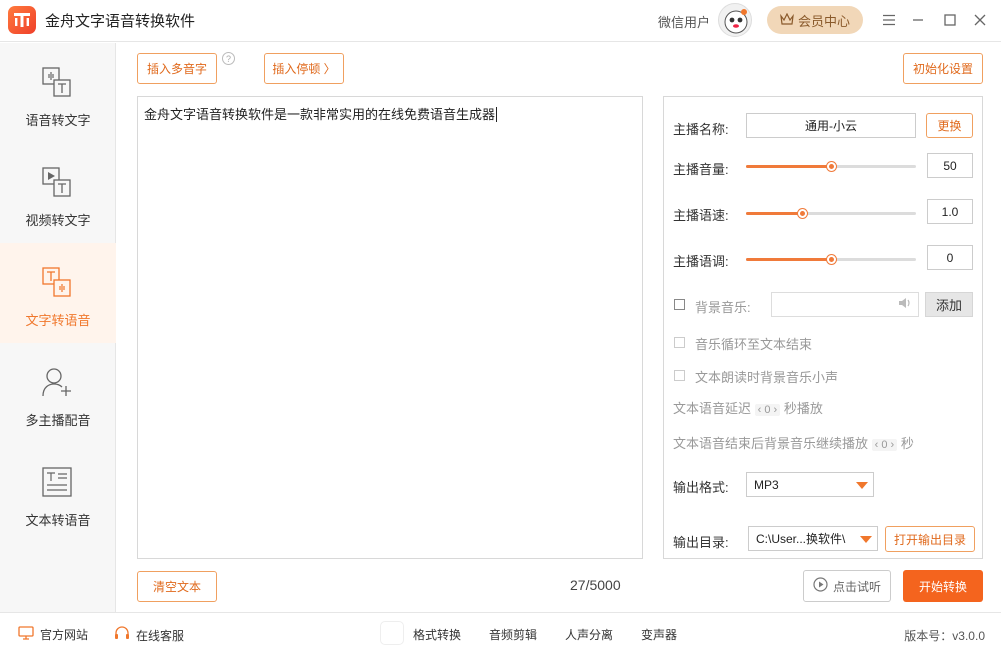 This screenshot has height=652, width=1001. I want to click on pitch-slider-handle, so click(831, 259).